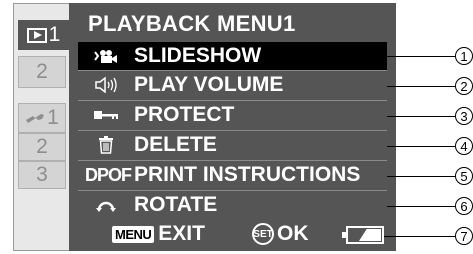  Describe the element at coordinates (209, 84) in the screenshot. I see `menu-item-label: PLAY VOLUME` at that location.